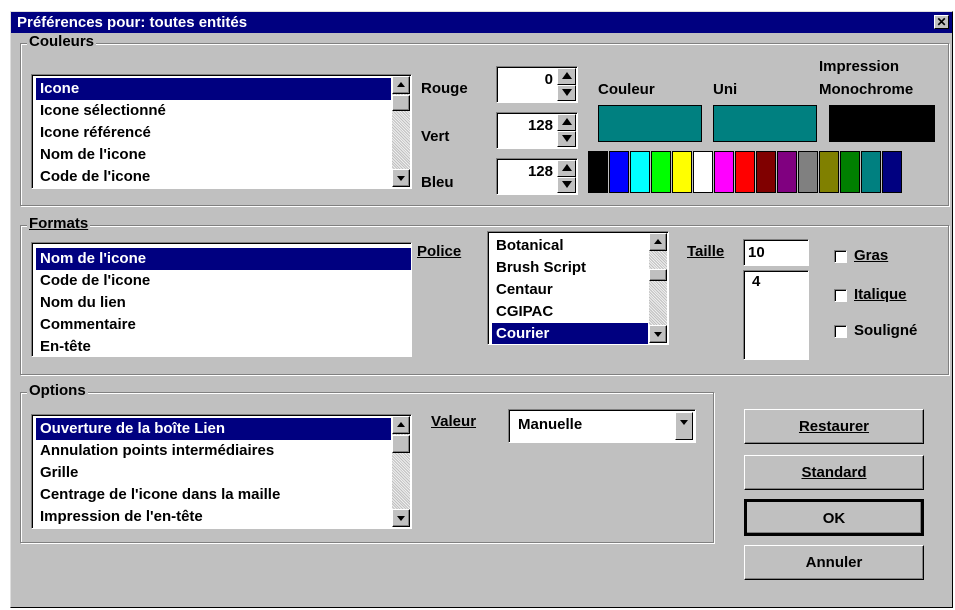  I want to click on vert-increment-button, so click(566, 122).